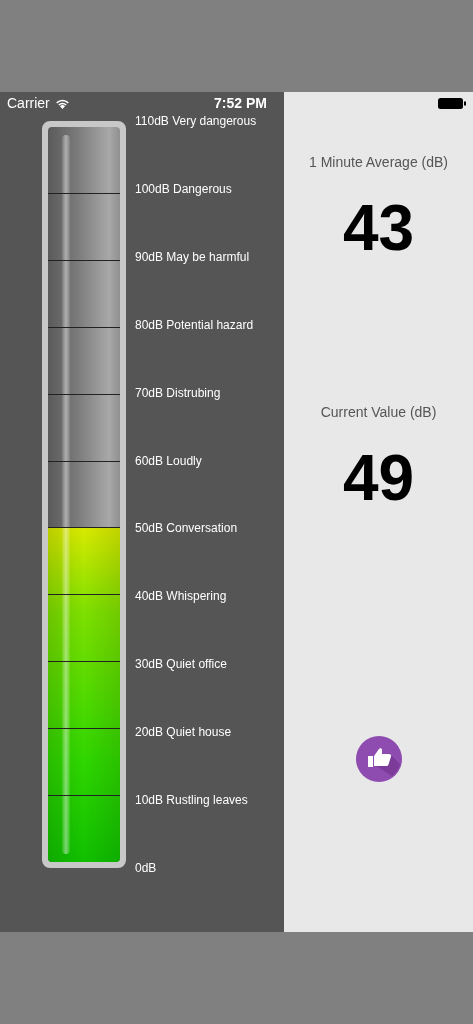 The width and height of the screenshot is (473, 1024). What do you see at coordinates (193, 256) in the screenshot?
I see `scale-label: 90dB May be harmful` at bounding box center [193, 256].